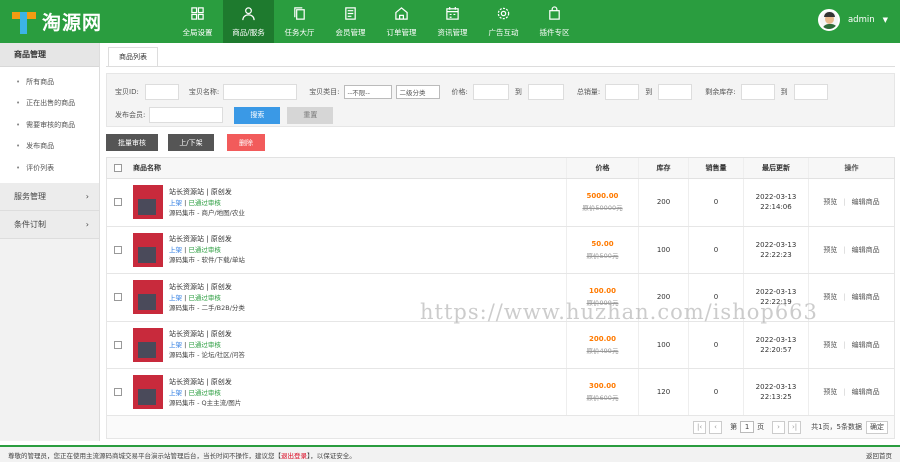  Describe the element at coordinates (49, 168) in the screenshot. I see `sidebar-item-comments: 评价列表` at that location.